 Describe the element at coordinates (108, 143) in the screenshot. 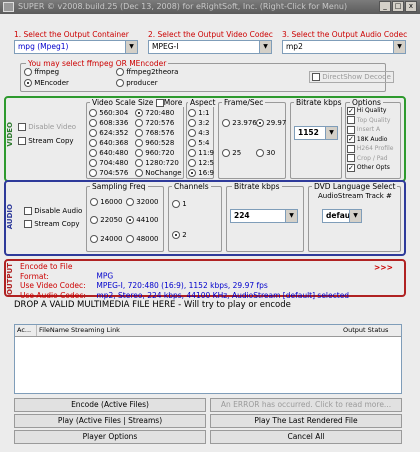

I see `scale-option: 640:368` at that location.